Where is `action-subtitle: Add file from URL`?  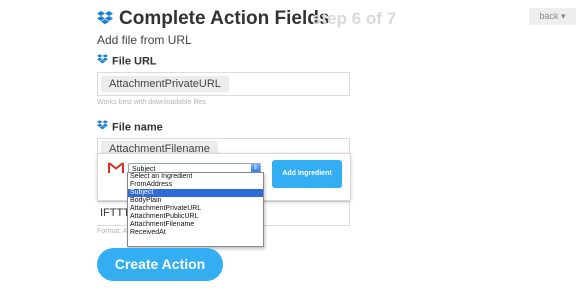
action-subtitle: Add file from URL is located at coordinates (144, 40).